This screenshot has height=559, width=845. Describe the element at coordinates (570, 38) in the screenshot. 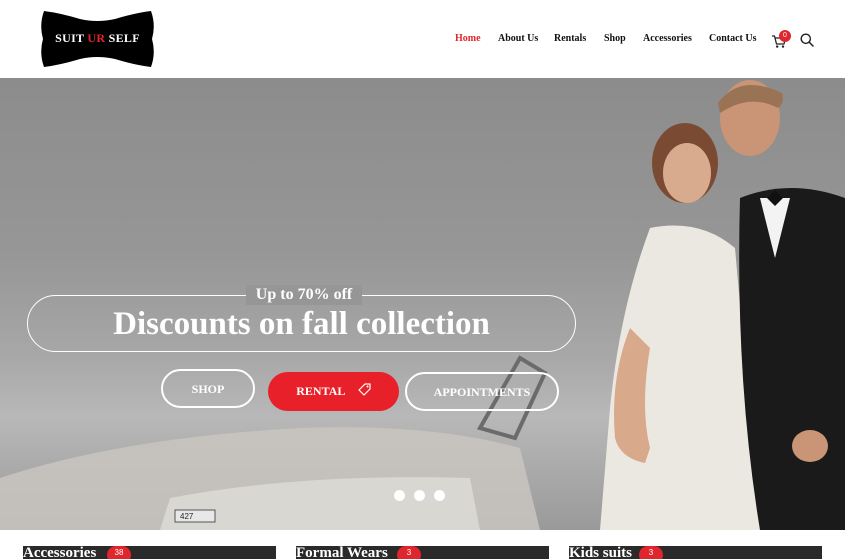

I see `nav-rentals: Rentals` at that location.